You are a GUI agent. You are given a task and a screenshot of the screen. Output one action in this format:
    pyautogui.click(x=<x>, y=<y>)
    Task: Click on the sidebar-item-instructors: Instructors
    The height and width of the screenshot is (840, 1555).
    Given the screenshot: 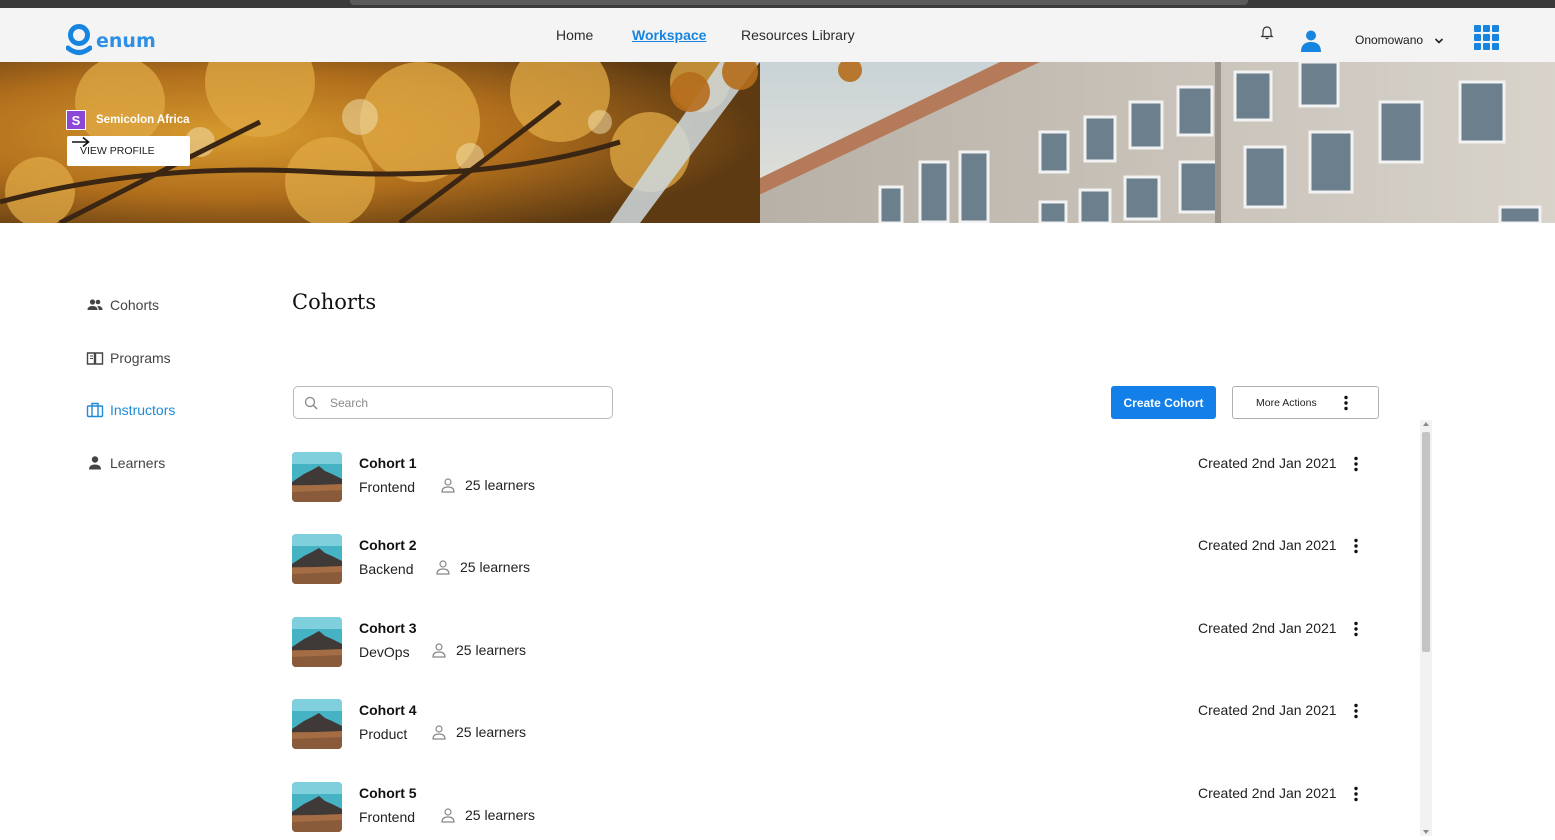 What is the action you would take?
    pyautogui.click(x=130, y=410)
    